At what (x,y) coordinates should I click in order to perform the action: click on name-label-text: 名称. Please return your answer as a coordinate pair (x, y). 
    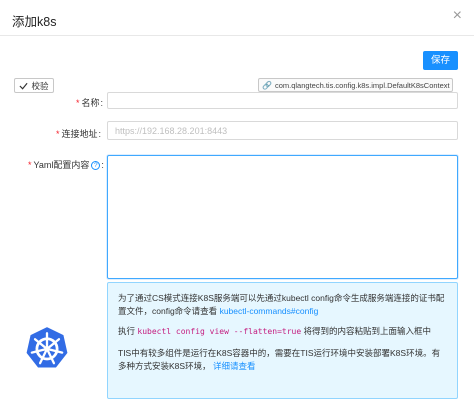
    Looking at the image, I should click on (90, 103).